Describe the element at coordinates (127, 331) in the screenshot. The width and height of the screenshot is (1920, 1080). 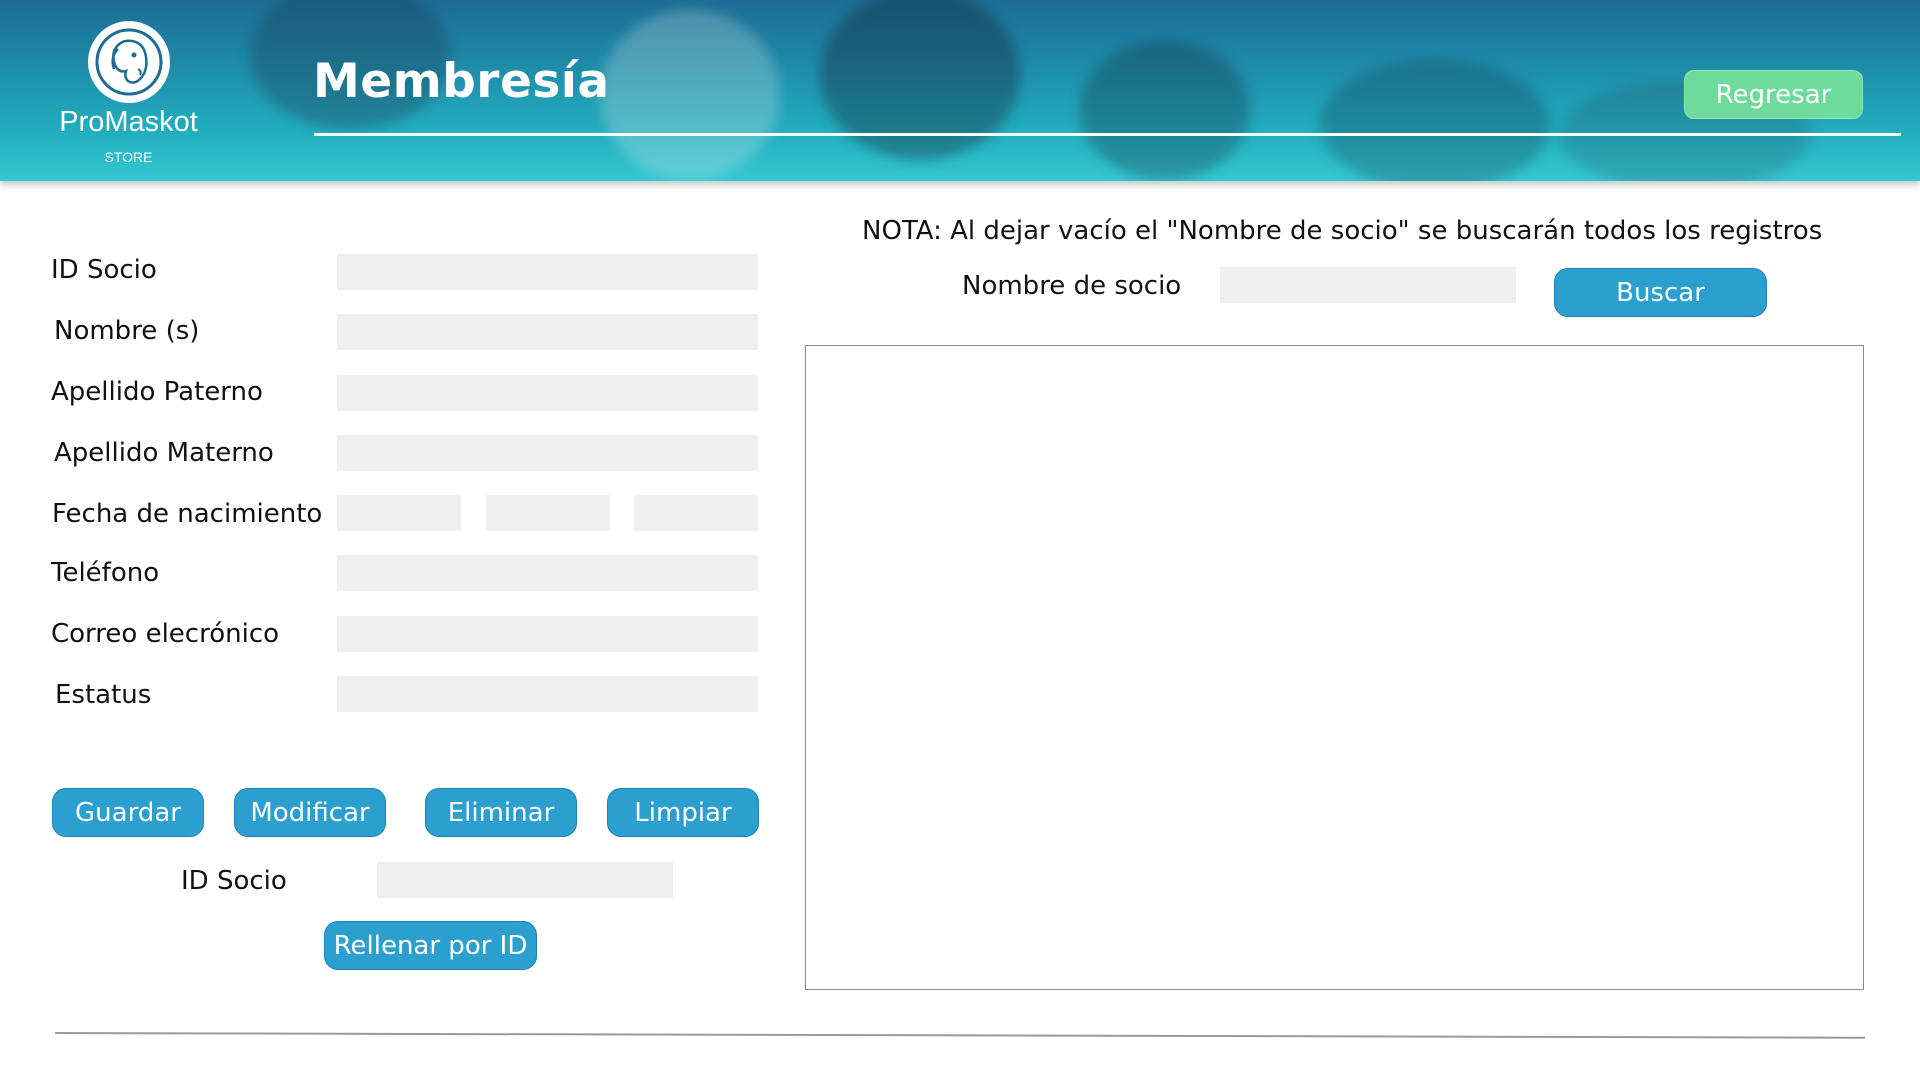
I see `label-nombre: Nombre (s)` at that location.